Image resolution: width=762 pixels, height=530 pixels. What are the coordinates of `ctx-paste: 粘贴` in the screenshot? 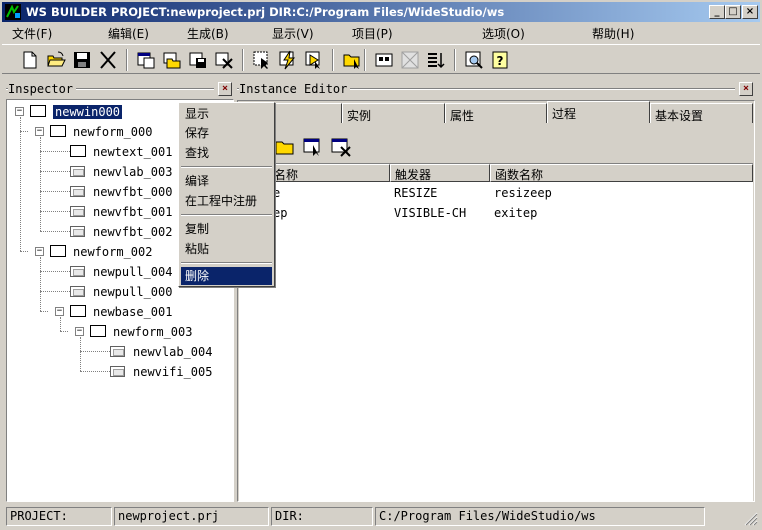 It's located at (226, 249).